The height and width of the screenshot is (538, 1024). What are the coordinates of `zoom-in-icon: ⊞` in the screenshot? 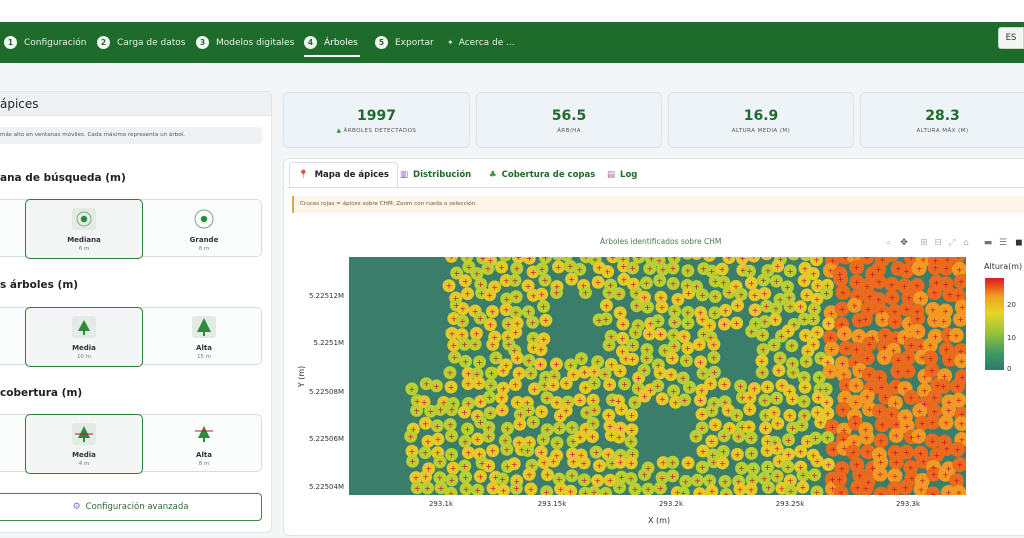 It's located at (924, 243).